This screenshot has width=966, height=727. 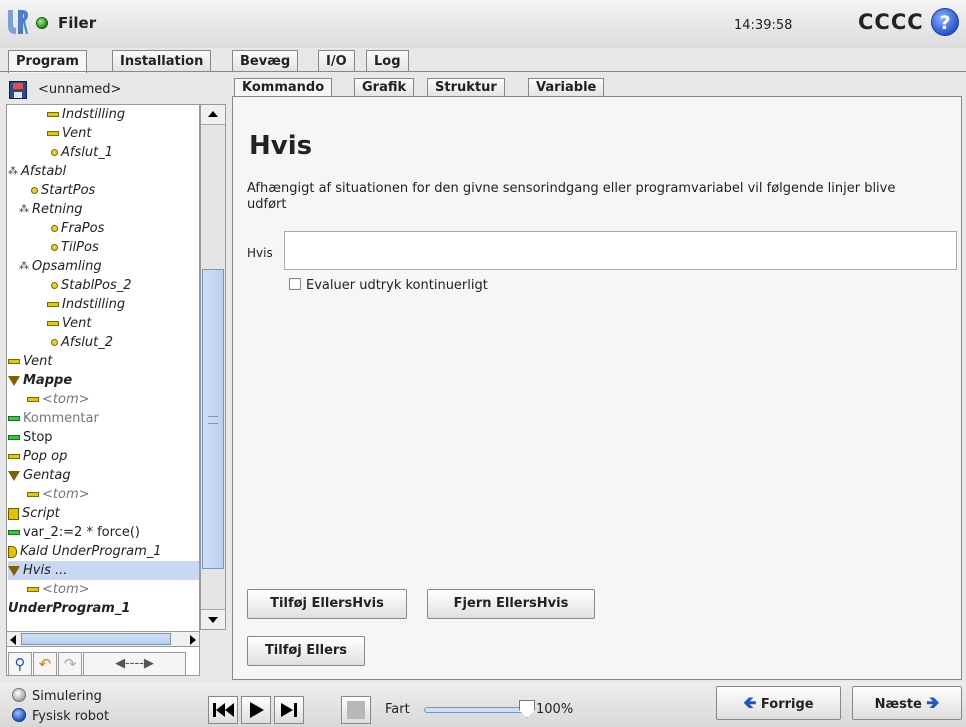 I want to click on simulation-radio: Simulering, so click(x=57, y=696).